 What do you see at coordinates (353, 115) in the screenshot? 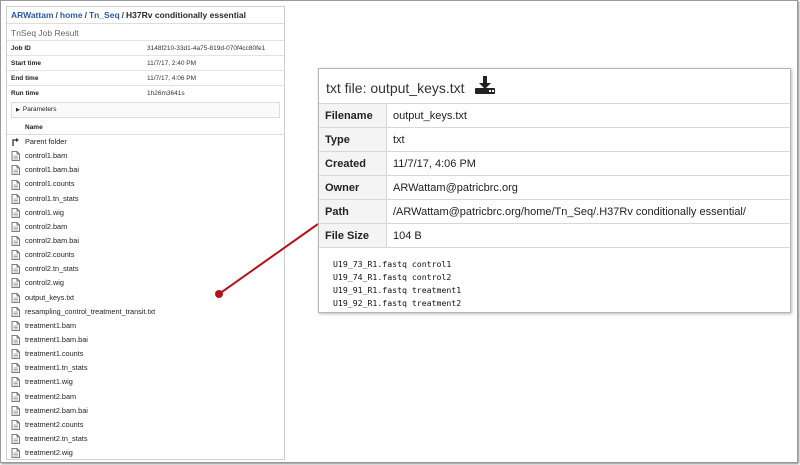
I see `file-metadata-label: Filename` at bounding box center [353, 115].